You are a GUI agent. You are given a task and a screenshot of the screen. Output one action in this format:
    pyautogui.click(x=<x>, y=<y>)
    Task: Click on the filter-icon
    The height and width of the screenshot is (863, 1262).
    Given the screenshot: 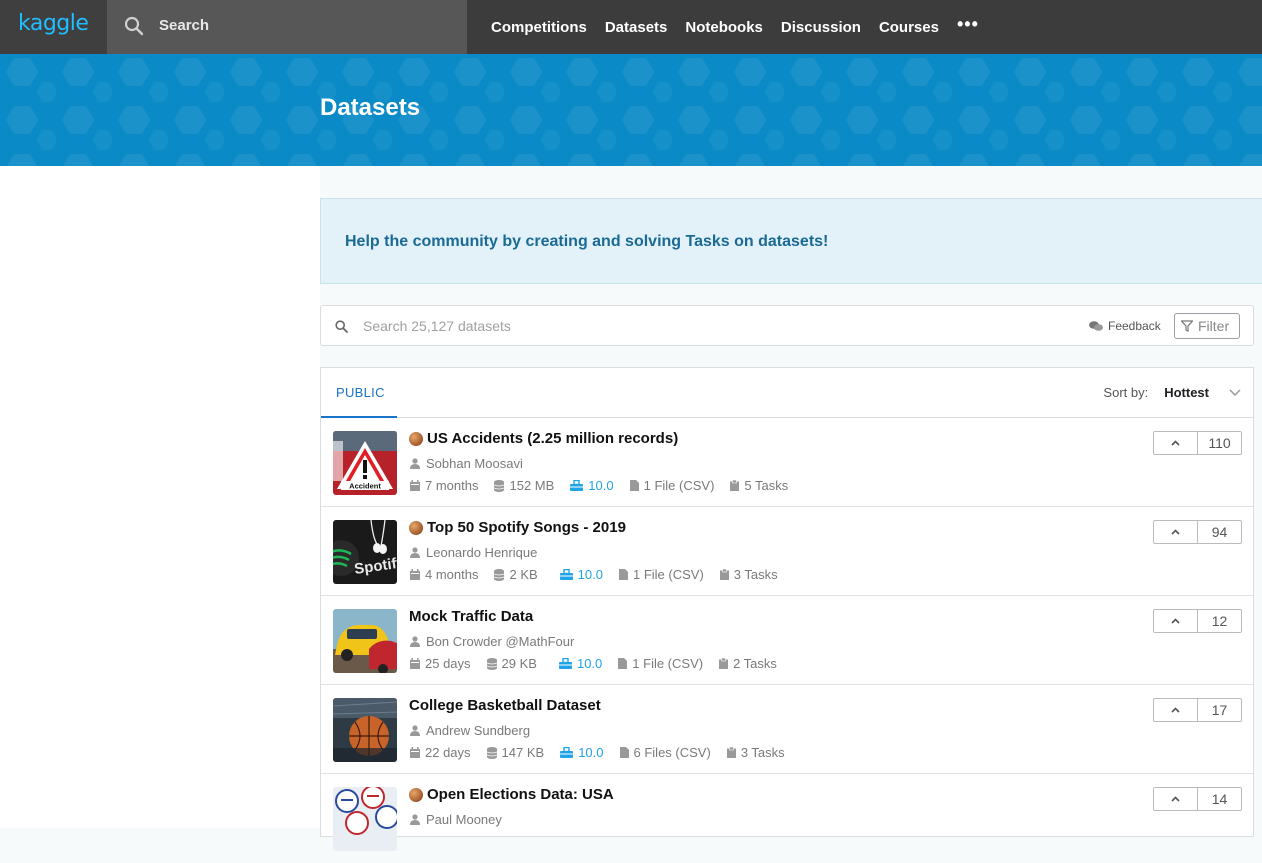 What is the action you would take?
    pyautogui.click(x=1187, y=326)
    